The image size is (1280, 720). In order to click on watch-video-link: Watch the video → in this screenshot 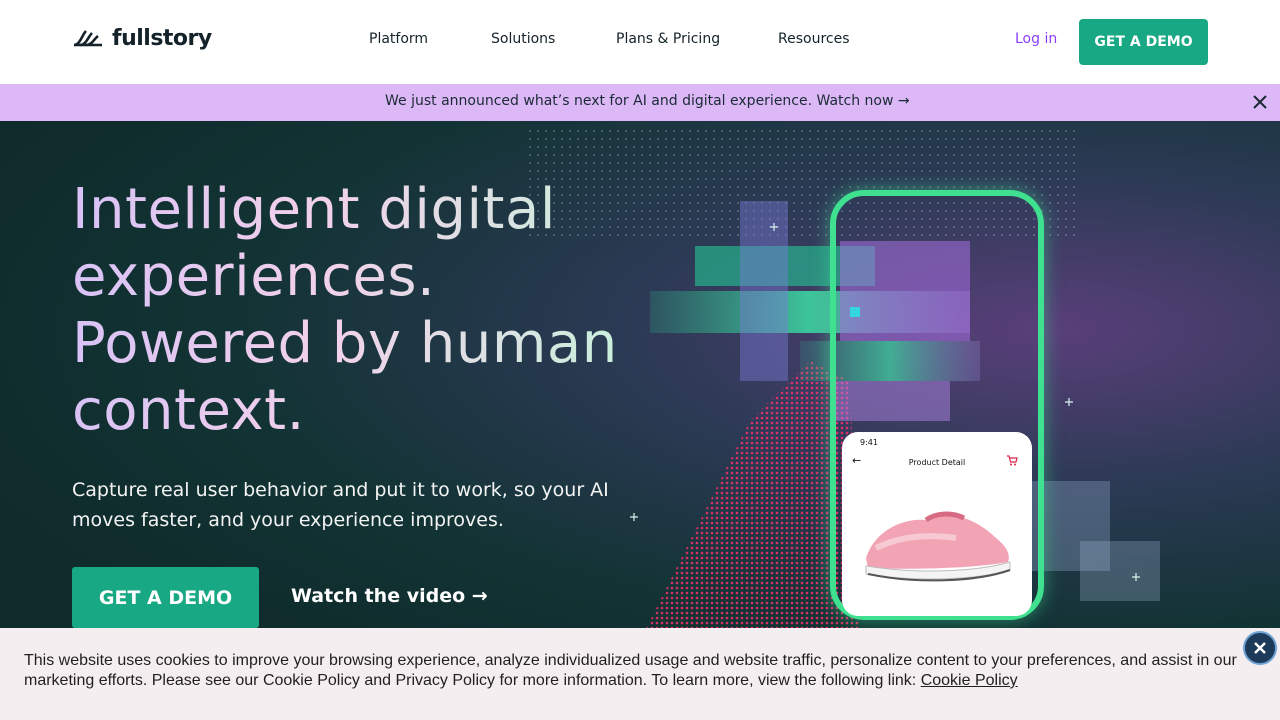, I will do `click(389, 596)`.